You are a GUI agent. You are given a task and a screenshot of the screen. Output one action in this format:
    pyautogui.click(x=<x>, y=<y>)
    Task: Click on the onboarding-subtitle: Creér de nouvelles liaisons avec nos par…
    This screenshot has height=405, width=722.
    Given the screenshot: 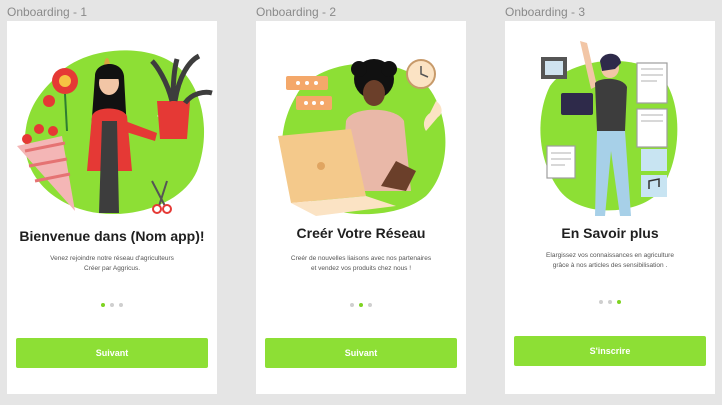 What is the action you would take?
    pyautogui.click(x=361, y=264)
    